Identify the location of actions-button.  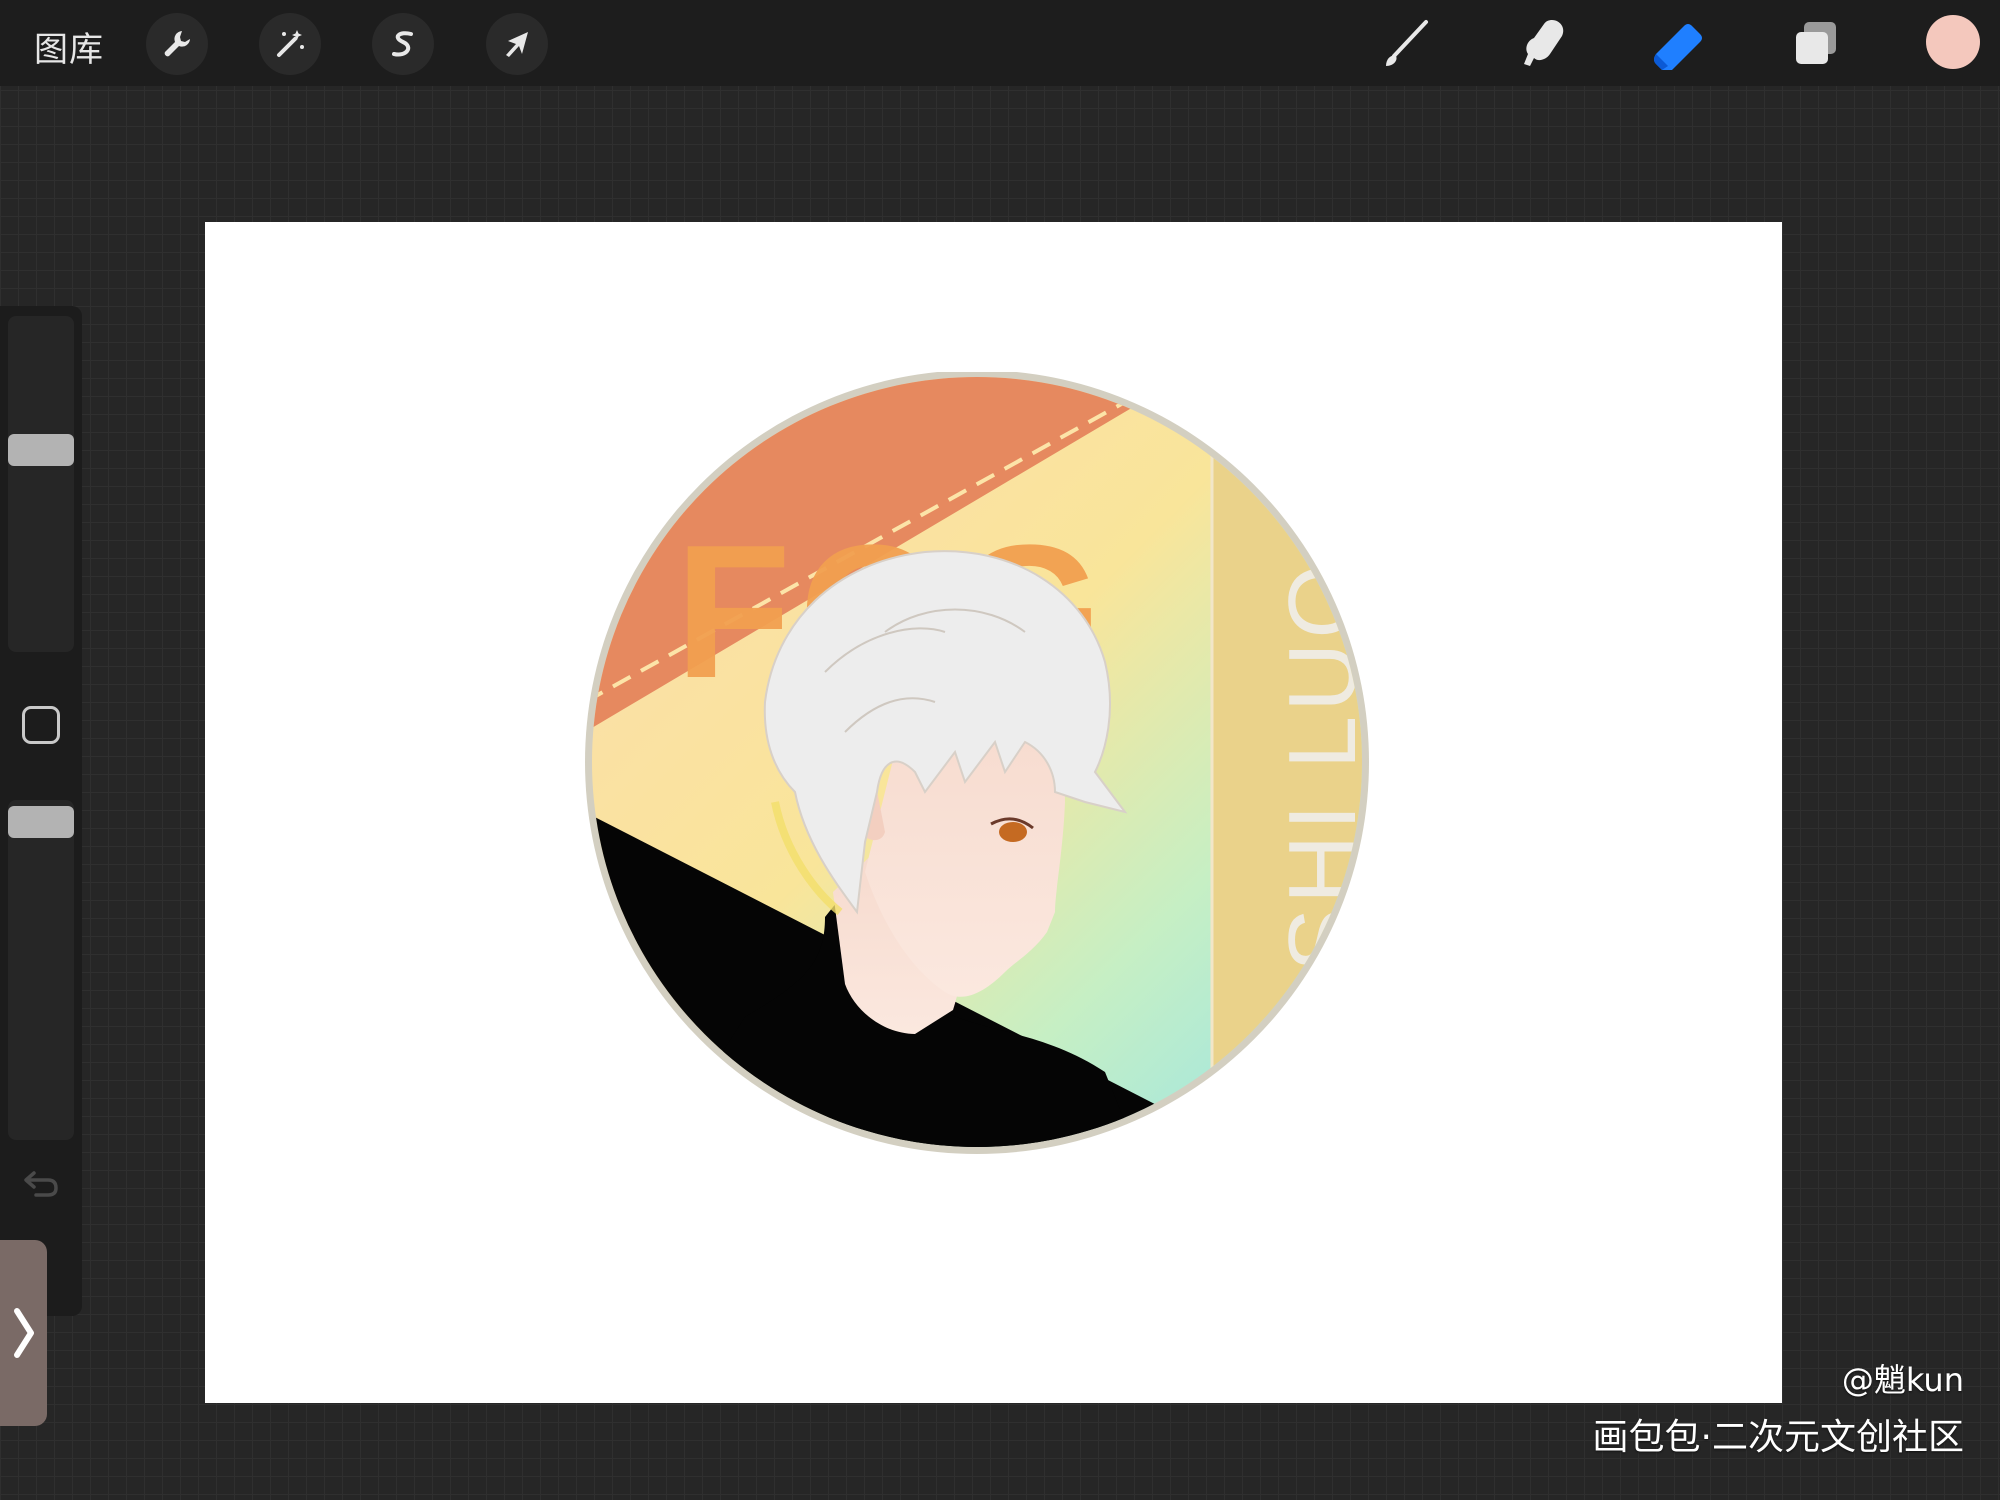
(177, 44).